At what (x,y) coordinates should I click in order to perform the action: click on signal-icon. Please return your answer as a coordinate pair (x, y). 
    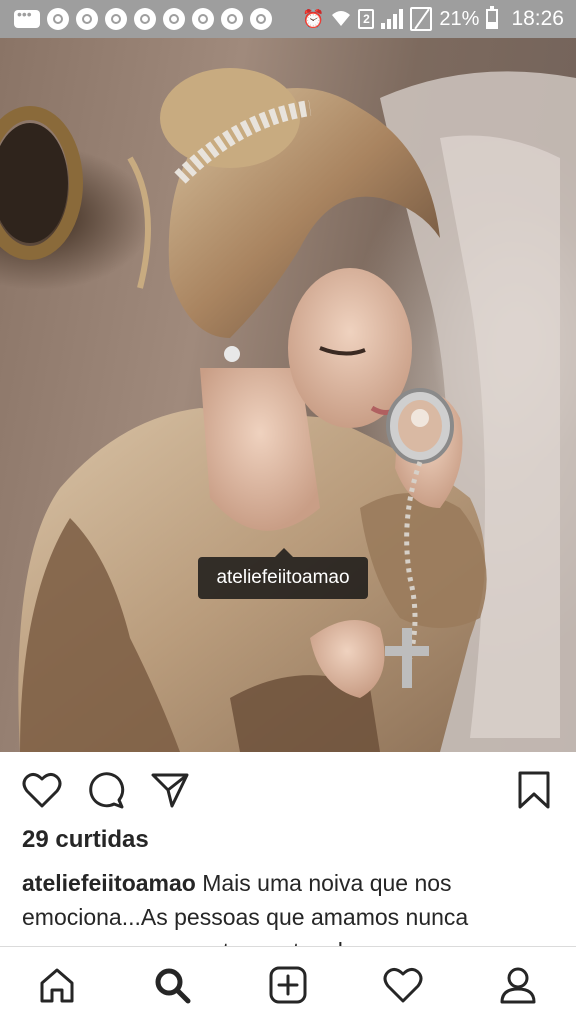
    Looking at the image, I should click on (392, 19).